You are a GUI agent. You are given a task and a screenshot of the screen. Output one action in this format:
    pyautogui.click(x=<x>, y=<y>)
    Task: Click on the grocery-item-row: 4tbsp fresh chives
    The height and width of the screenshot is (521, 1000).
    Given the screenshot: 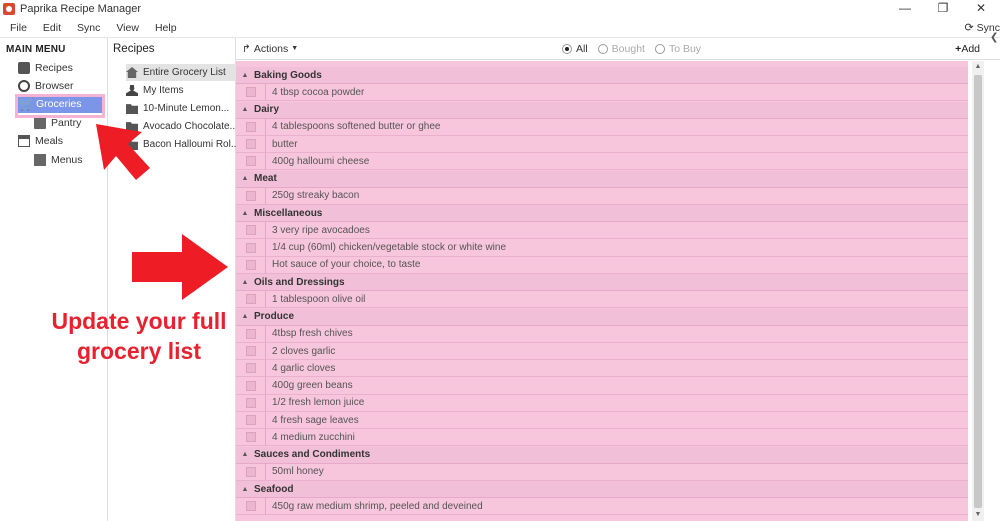 What is the action you would take?
    pyautogui.click(x=602, y=334)
    